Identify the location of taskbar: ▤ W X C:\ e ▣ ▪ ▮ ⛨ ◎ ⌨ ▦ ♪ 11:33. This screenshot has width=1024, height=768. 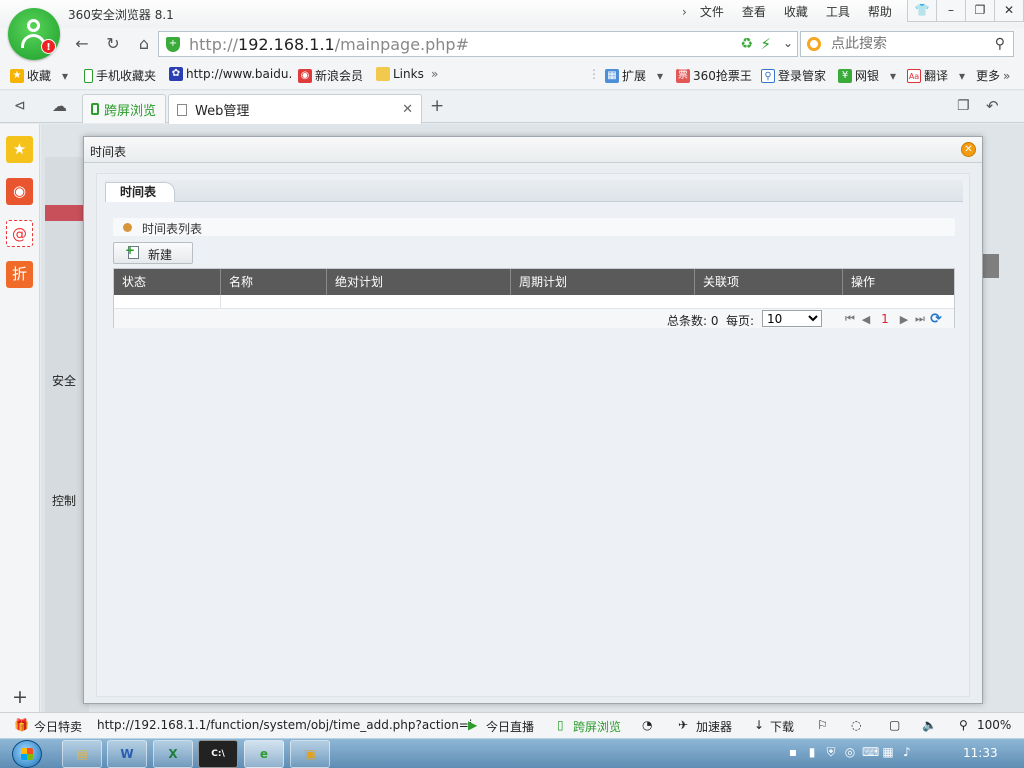
(512, 753).